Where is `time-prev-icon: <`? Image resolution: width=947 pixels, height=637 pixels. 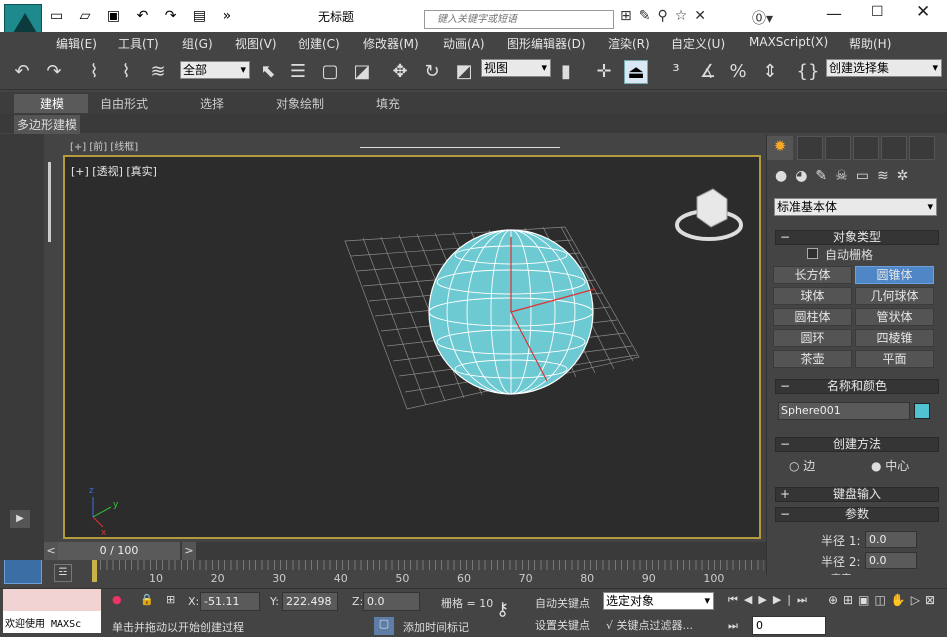
time-prev-icon: < is located at coordinates (51, 551).